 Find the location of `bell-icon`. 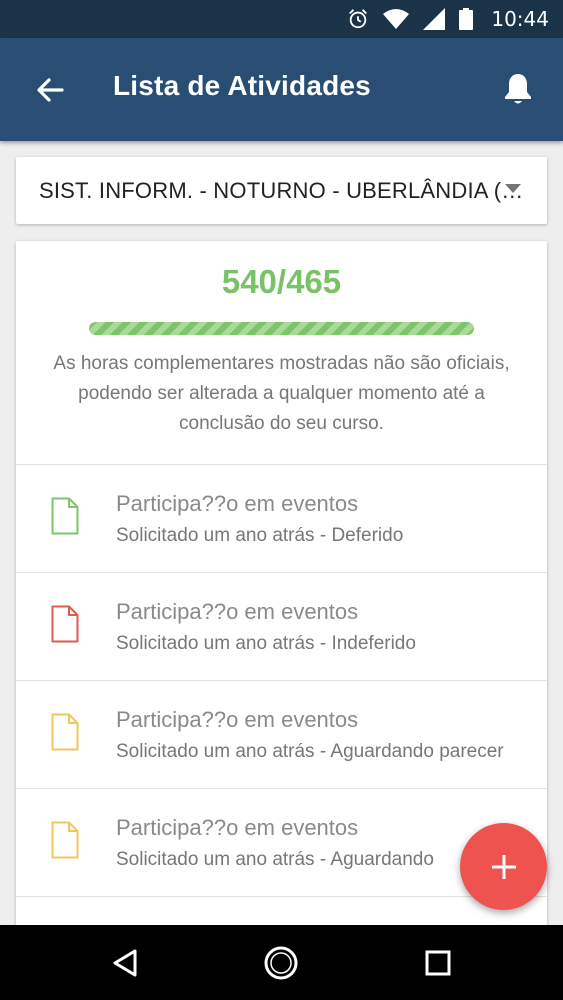

bell-icon is located at coordinates (518, 89).